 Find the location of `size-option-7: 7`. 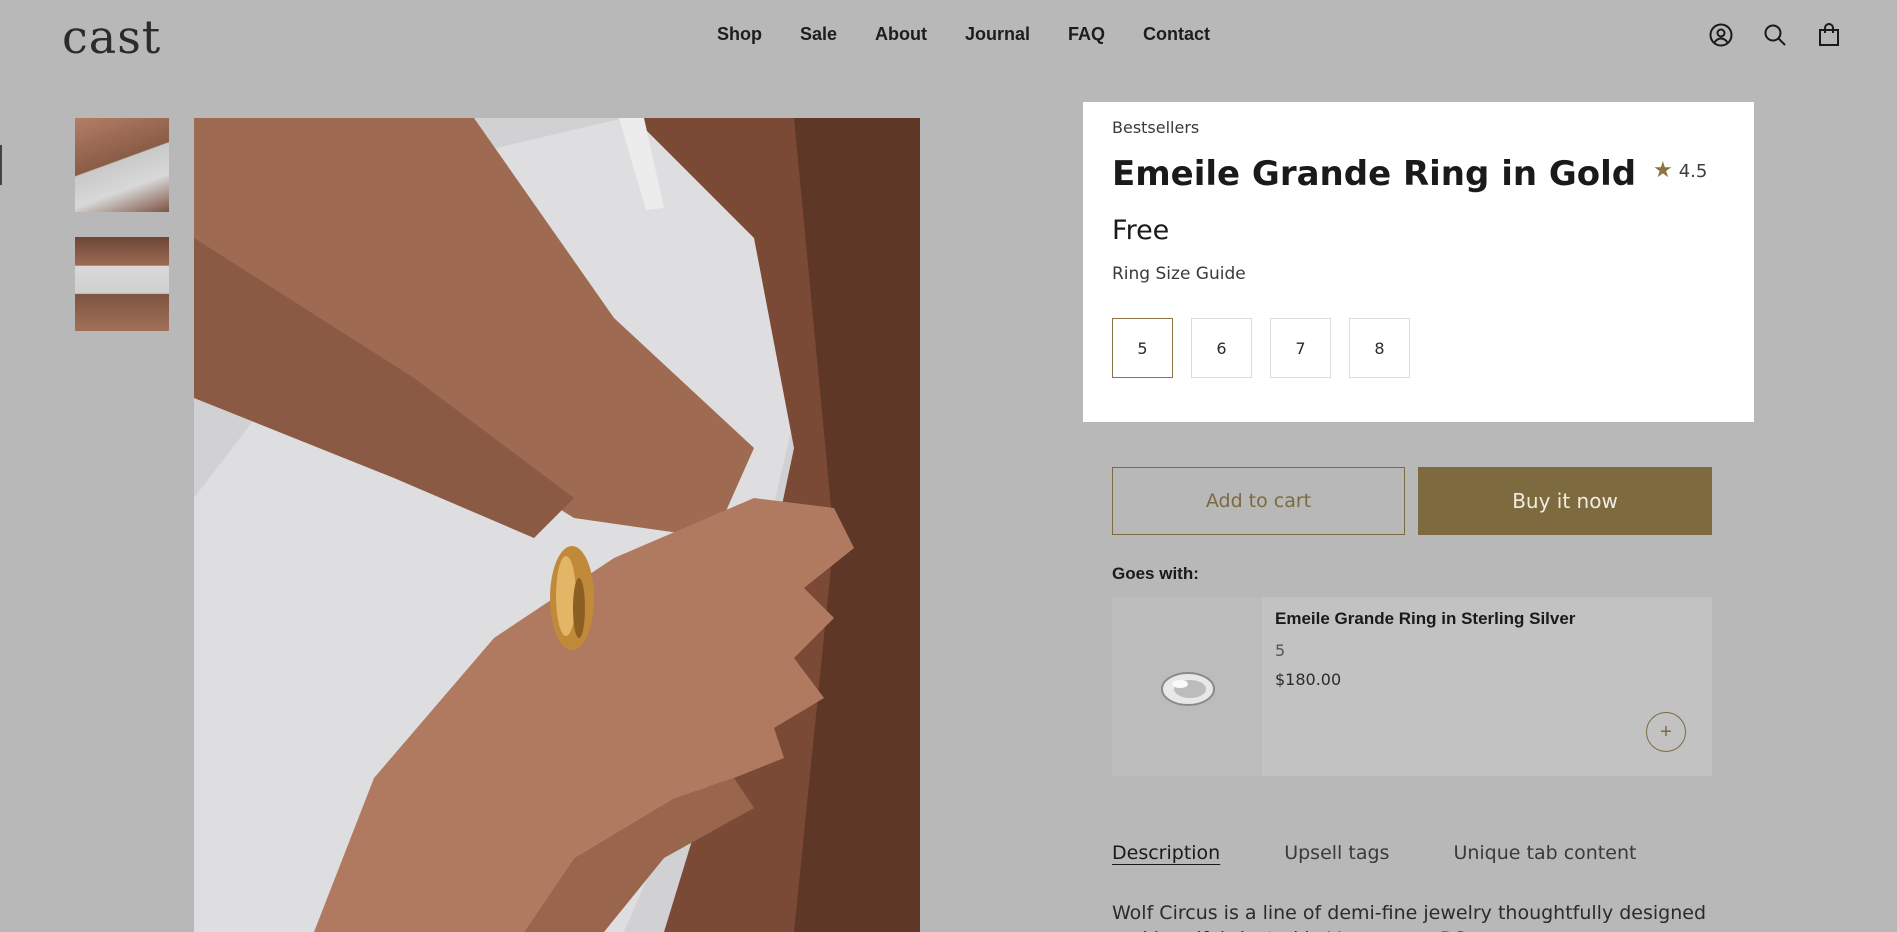

size-option-7: 7 is located at coordinates (1300, 348).